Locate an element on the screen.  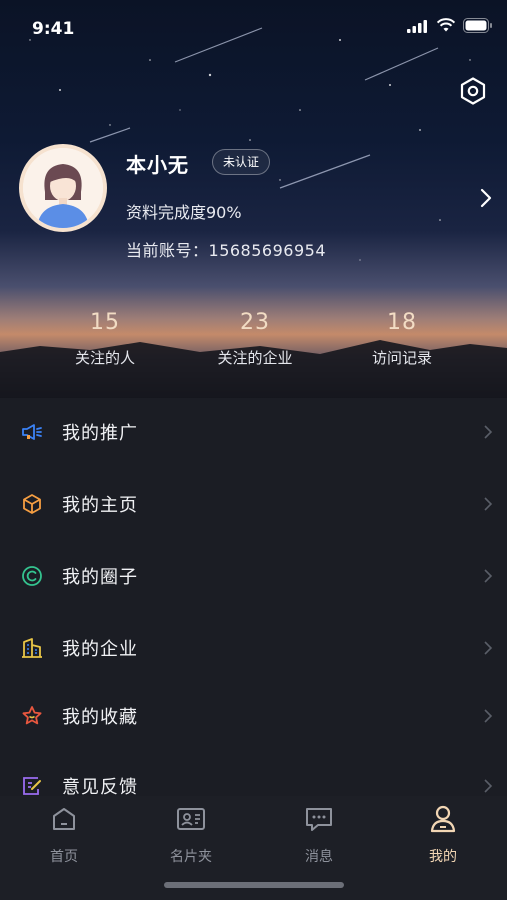
tab-home: 首页 is located at coordinates (64, 834).